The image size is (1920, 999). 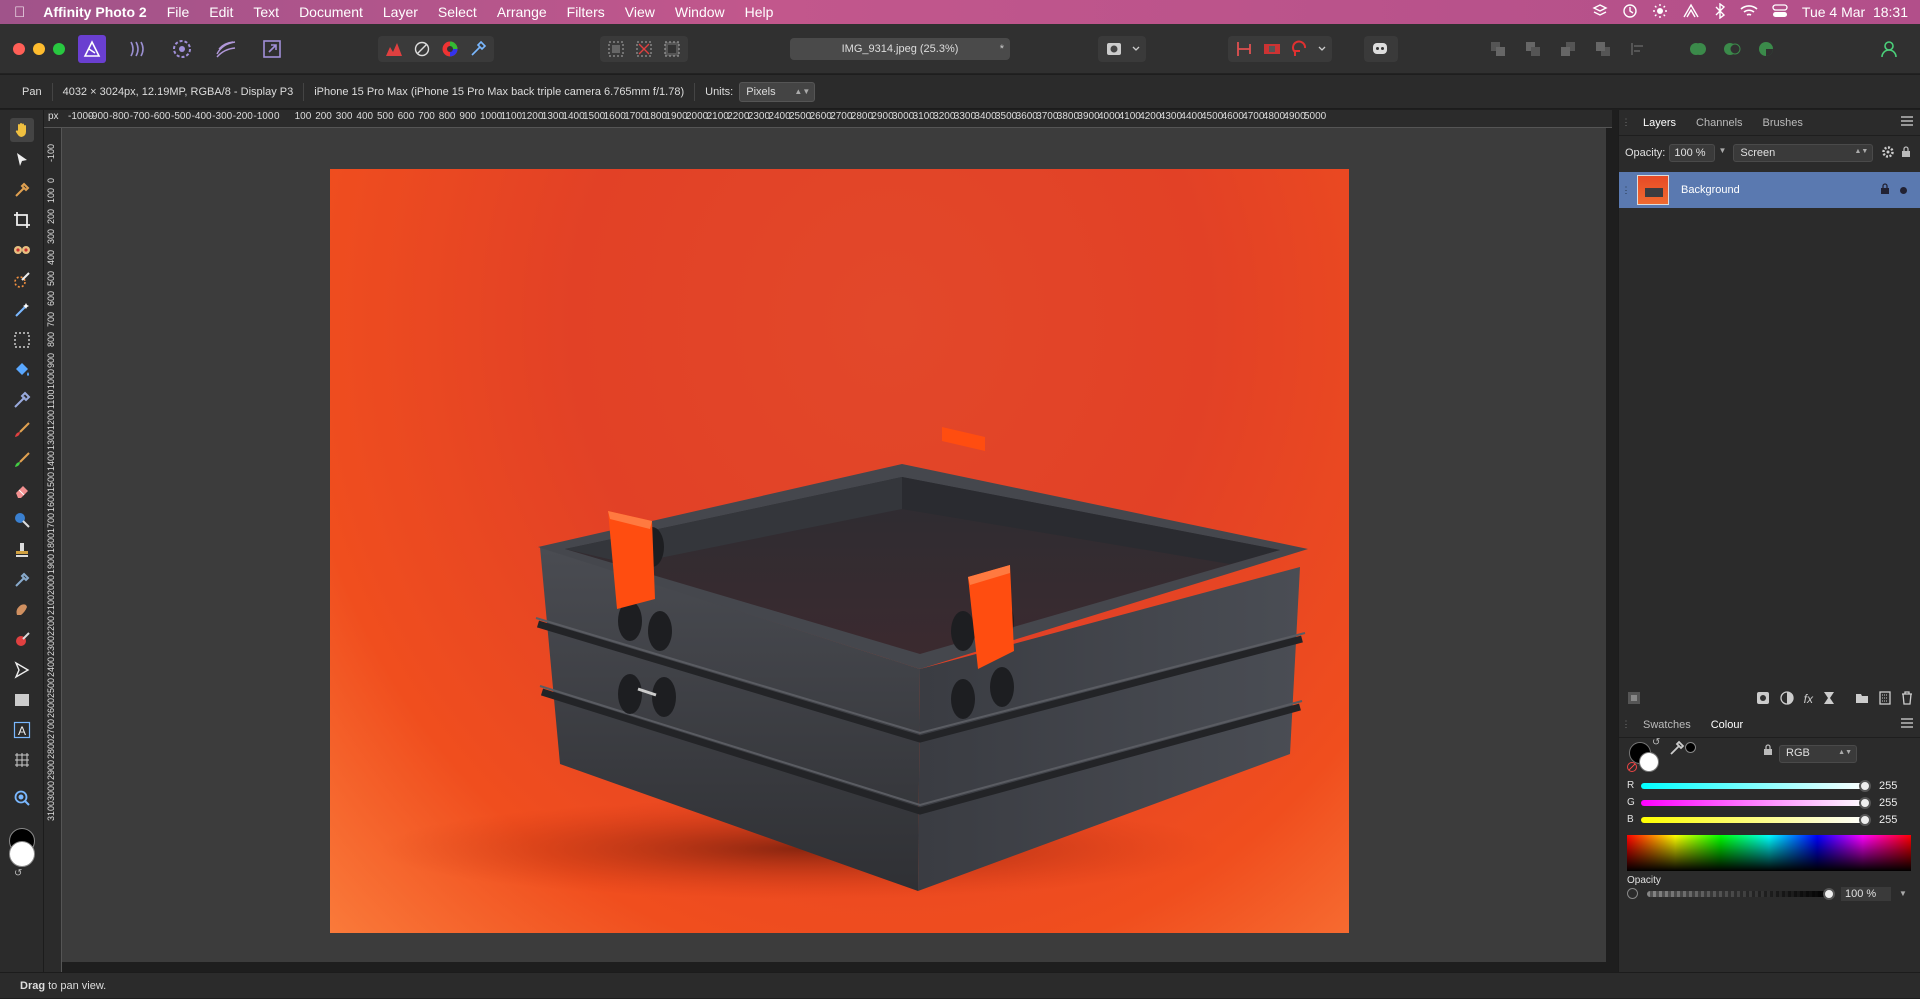 What do you see at coordinates (700, 12) in the screenshot?
I see `menu-window: Window` at bounding box center [700, 12].